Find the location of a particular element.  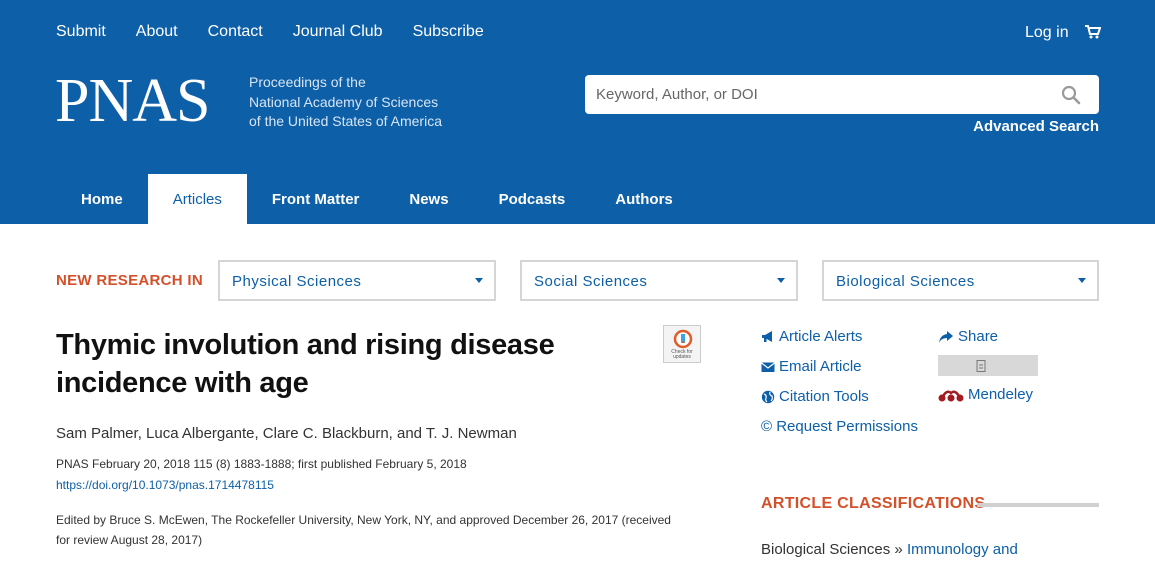

email-article-link: Email Article is located at coordinates (811, 367).